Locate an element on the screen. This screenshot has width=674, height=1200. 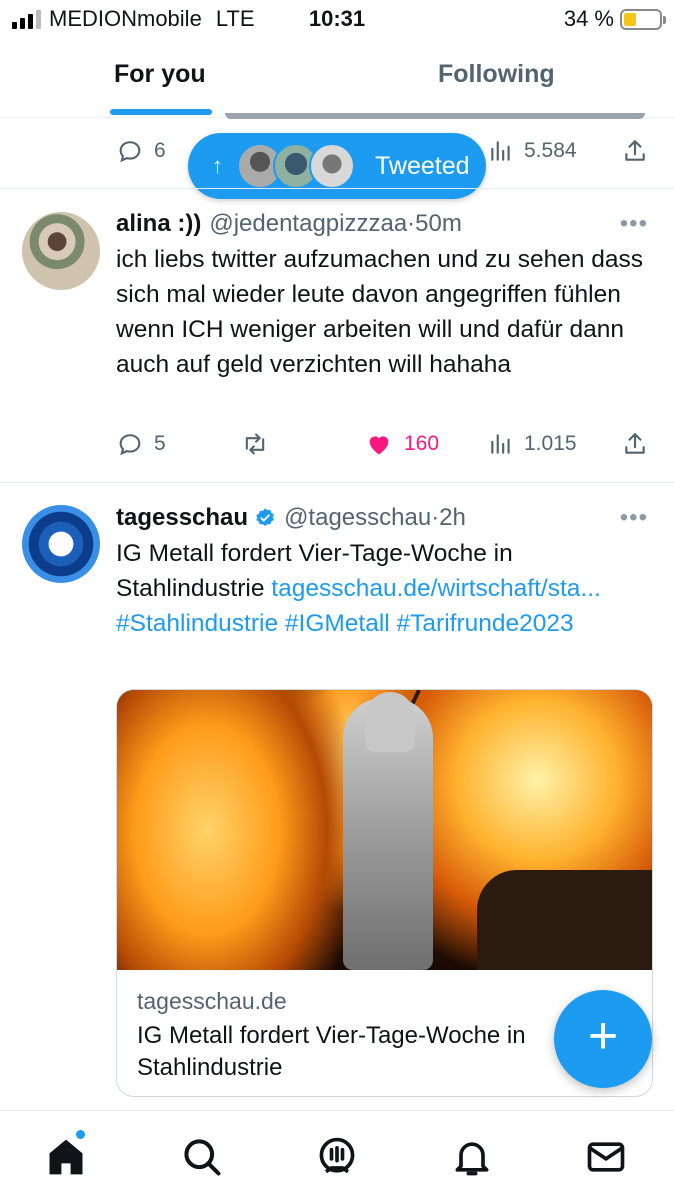
channel-logo-icon: 1 is located at coordinates (60, 543).